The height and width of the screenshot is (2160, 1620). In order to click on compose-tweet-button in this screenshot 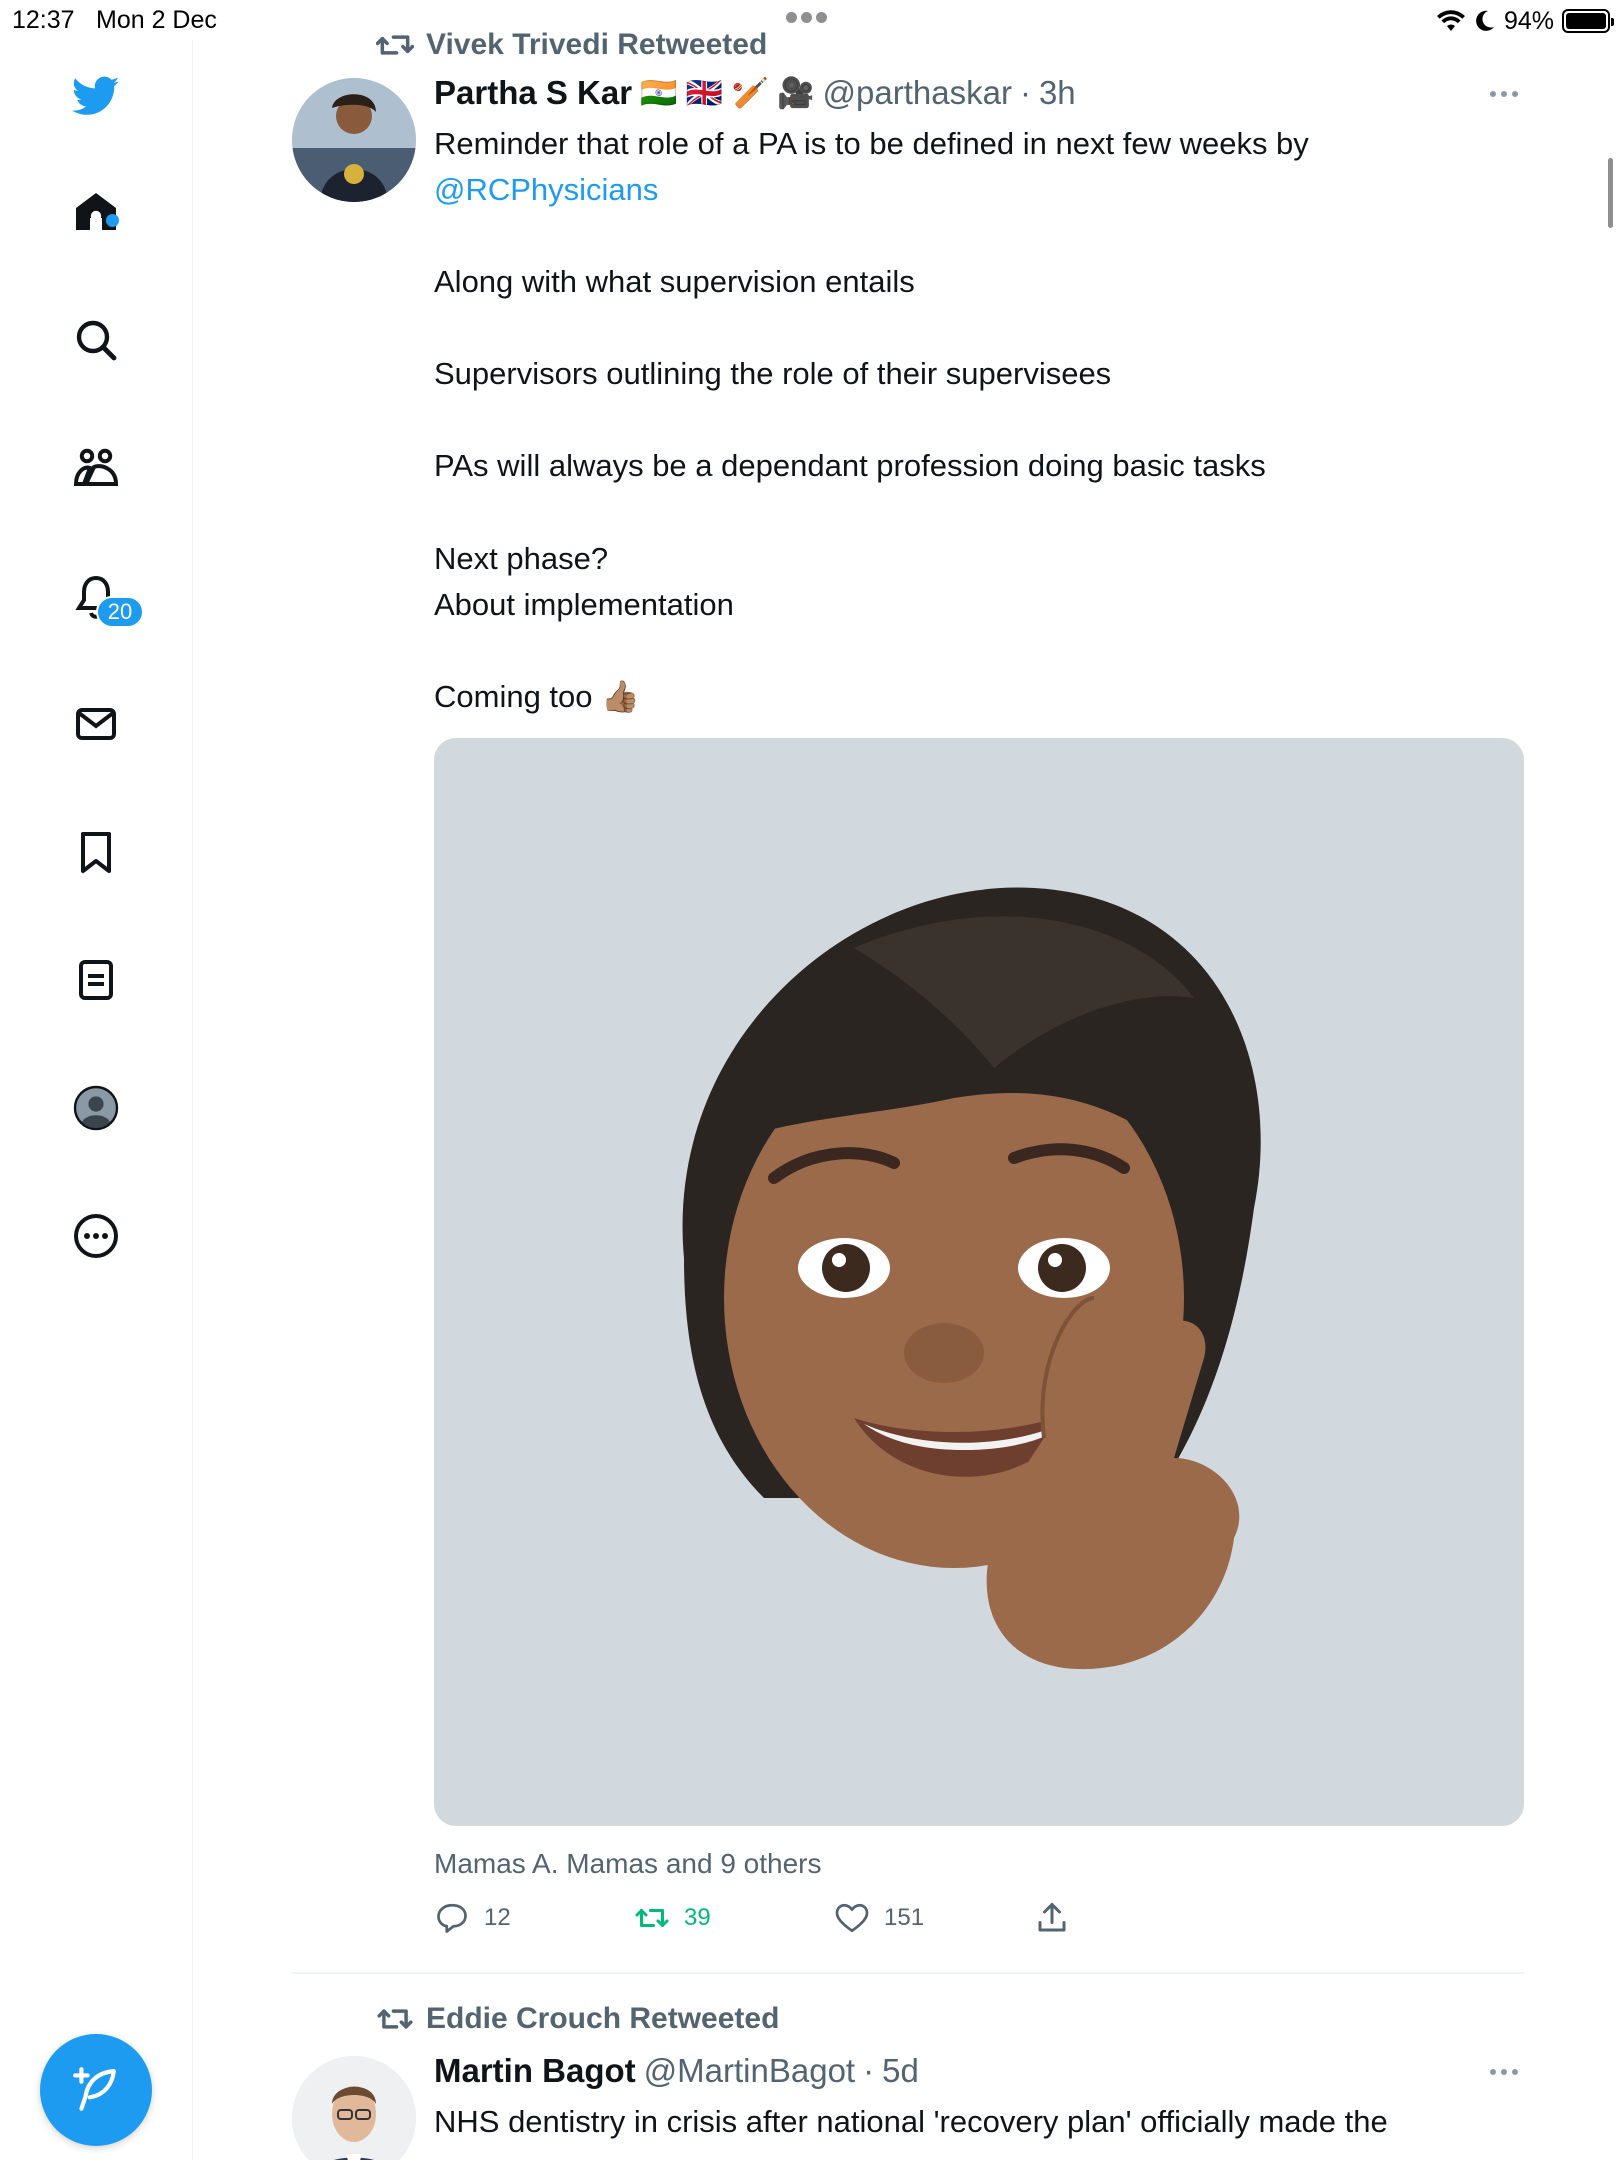, I will do `click(96, 2090)`.